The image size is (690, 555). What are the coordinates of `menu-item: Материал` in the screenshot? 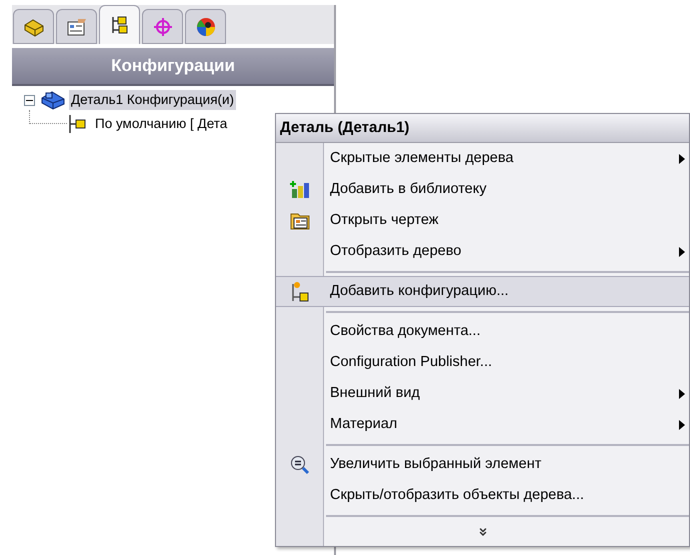 It's located at (482, 424).